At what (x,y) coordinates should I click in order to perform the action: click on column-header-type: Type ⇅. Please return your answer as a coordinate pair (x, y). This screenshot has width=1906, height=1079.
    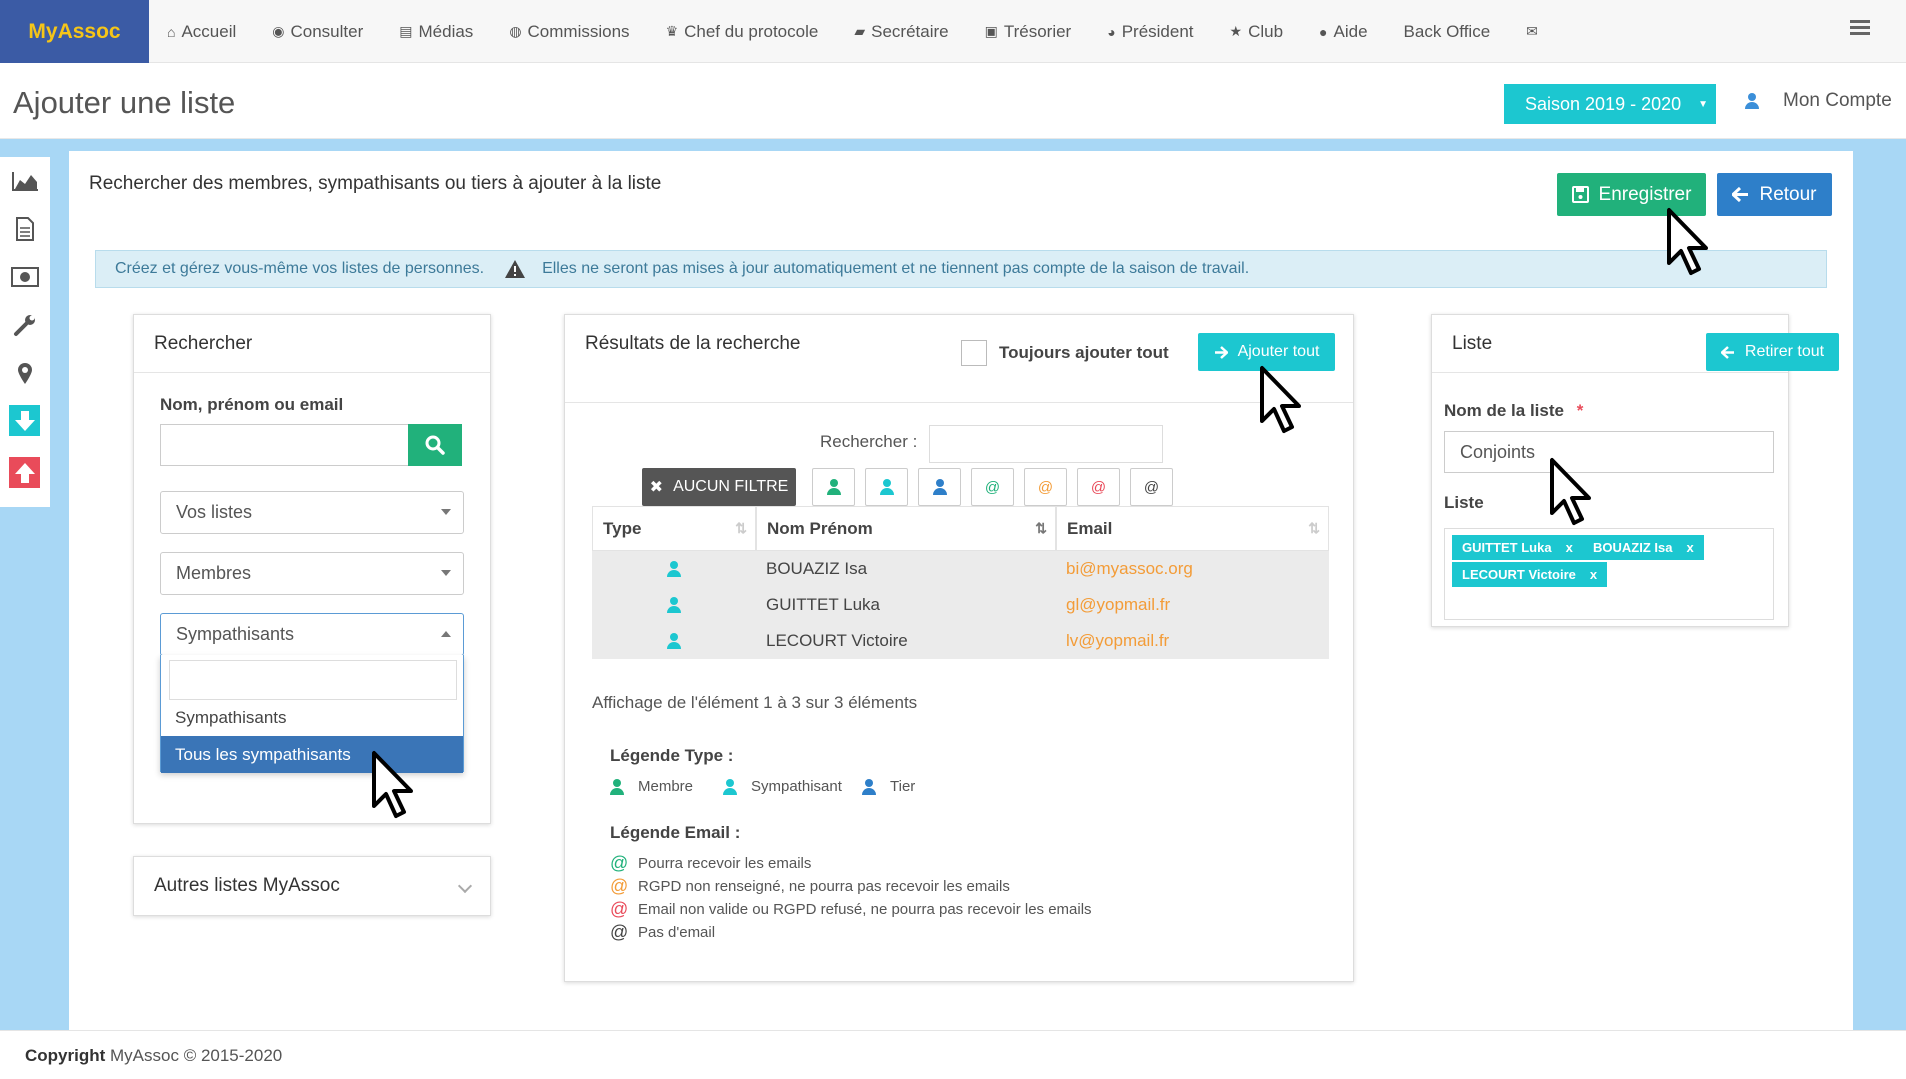
    Looking at the image, I should click on (674, 528).